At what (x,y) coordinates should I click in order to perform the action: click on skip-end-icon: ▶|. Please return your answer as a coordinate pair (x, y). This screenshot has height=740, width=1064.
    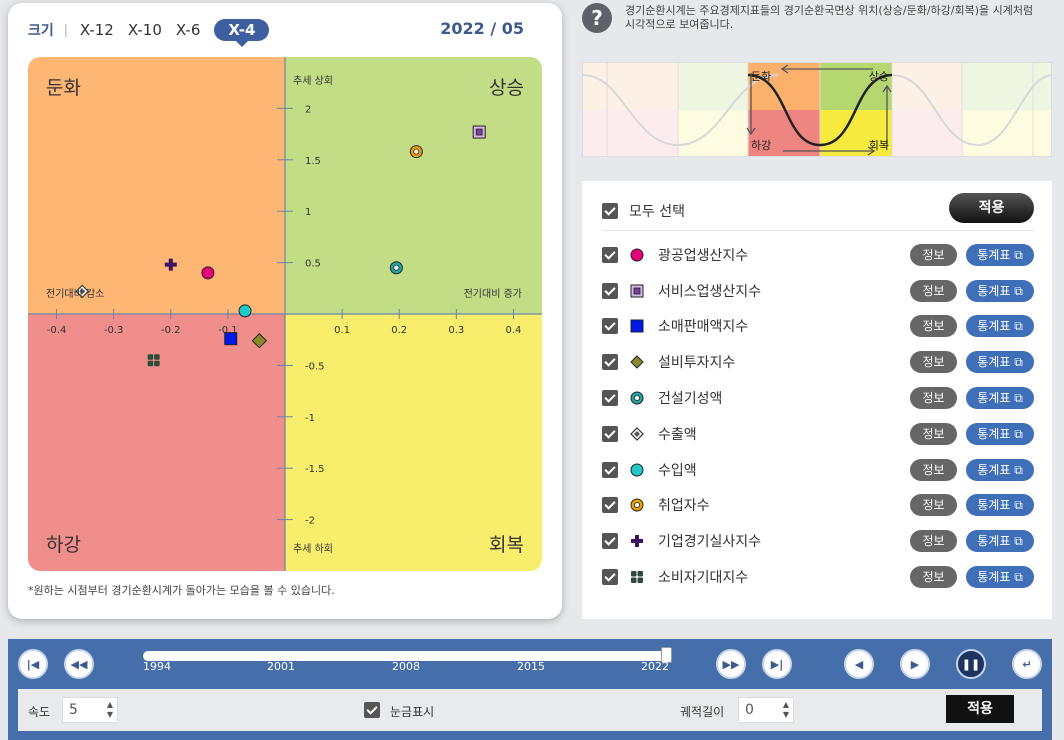
    Looking at the image, I should click on (777, 664).